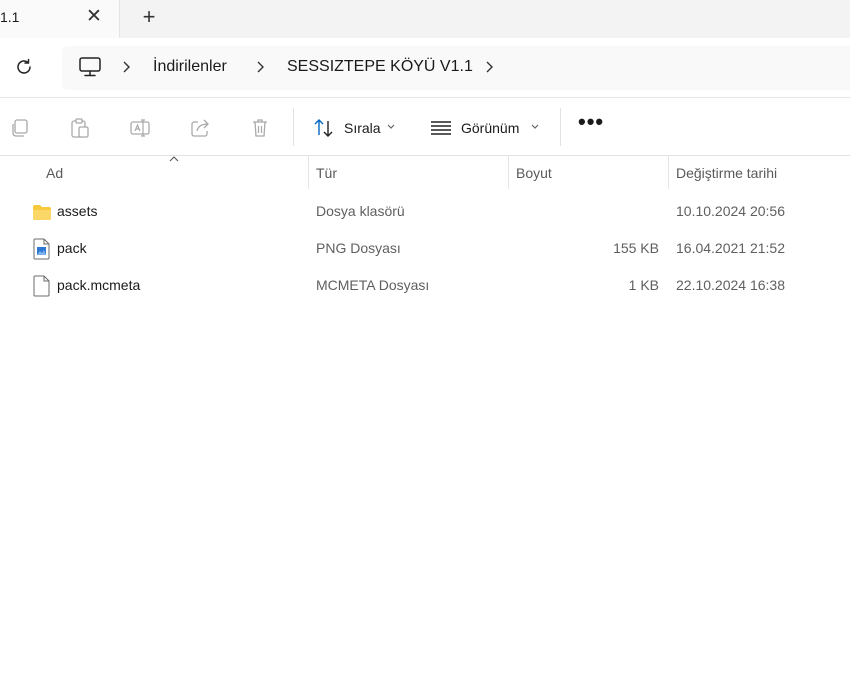 The image size is (850, 683). Describe the element at coordinates (586, 172) in the screenshot. I see `column-size: Boyut` at that location.